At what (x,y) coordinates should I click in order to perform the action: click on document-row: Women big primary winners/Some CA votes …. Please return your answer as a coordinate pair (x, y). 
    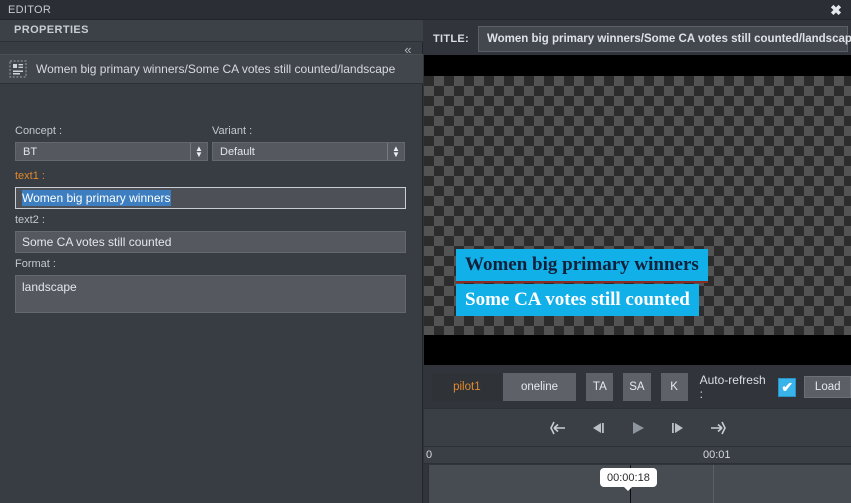
    Looking at the image, I should click on (211, 69).